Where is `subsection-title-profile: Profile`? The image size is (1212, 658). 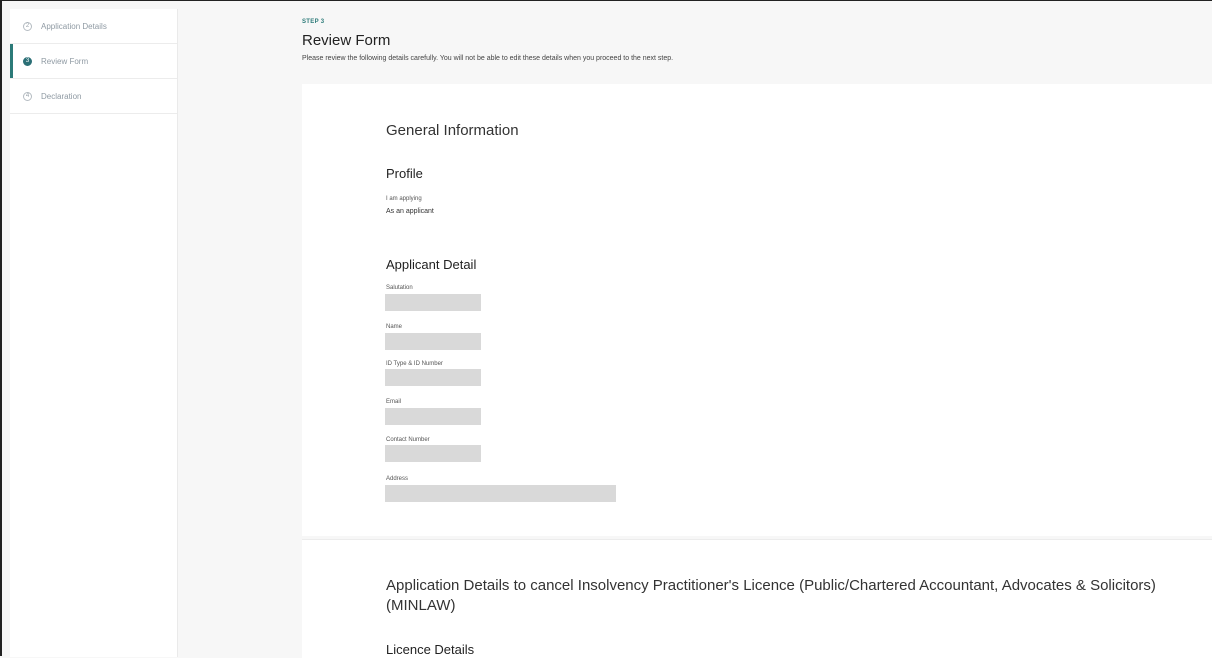
subsection-title-profile: Profile is located at coordinates (404, 173).